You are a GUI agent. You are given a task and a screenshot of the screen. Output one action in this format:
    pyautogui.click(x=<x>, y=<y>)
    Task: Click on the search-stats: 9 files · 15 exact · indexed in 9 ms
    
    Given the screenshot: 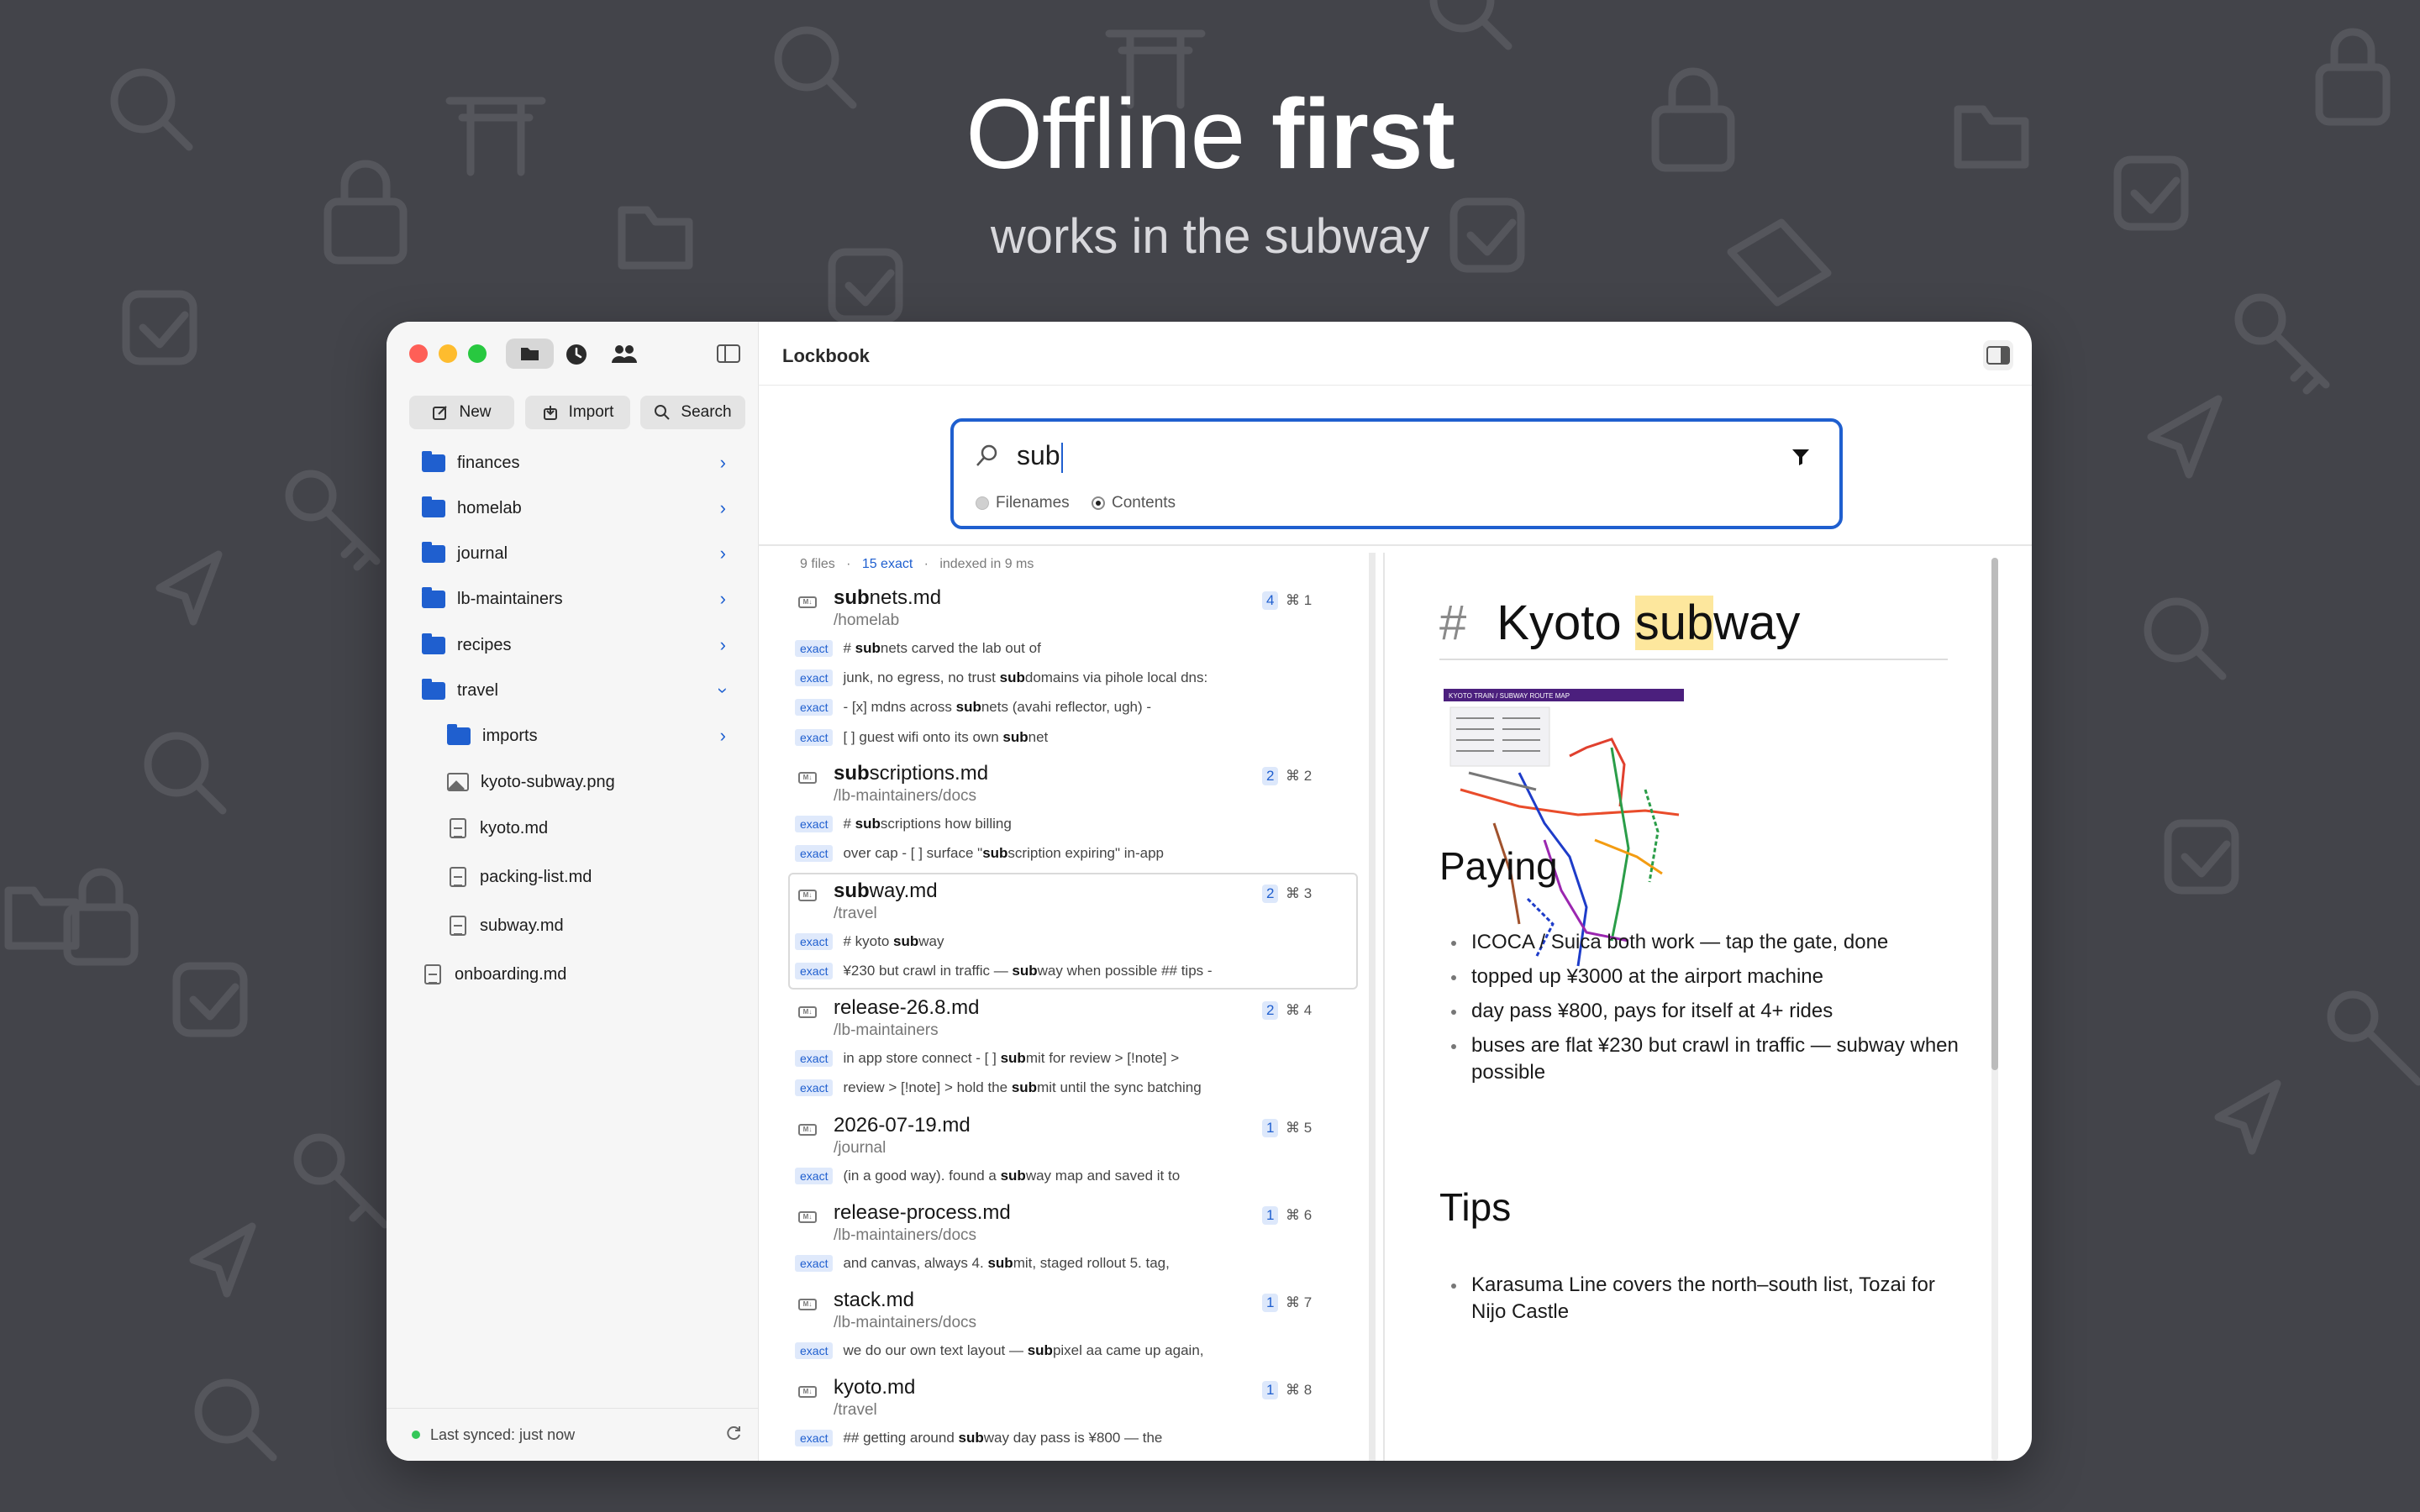 What is the action you would take?
    pyautogui.click(x=917, y=564)
    